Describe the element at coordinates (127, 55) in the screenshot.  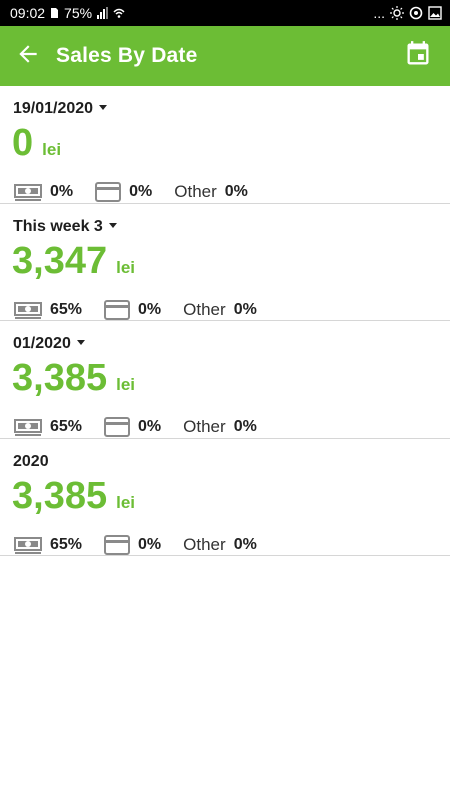
I see `page-title: Sales By Date` at that location.